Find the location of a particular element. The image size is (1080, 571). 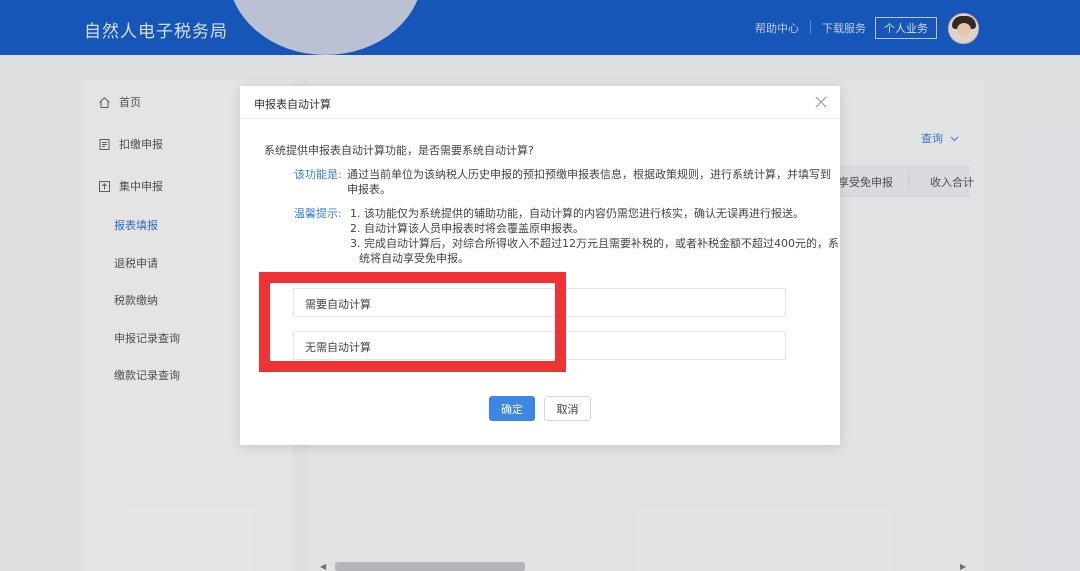

confirm-button: 确定 is located at coordinates (512, 408).